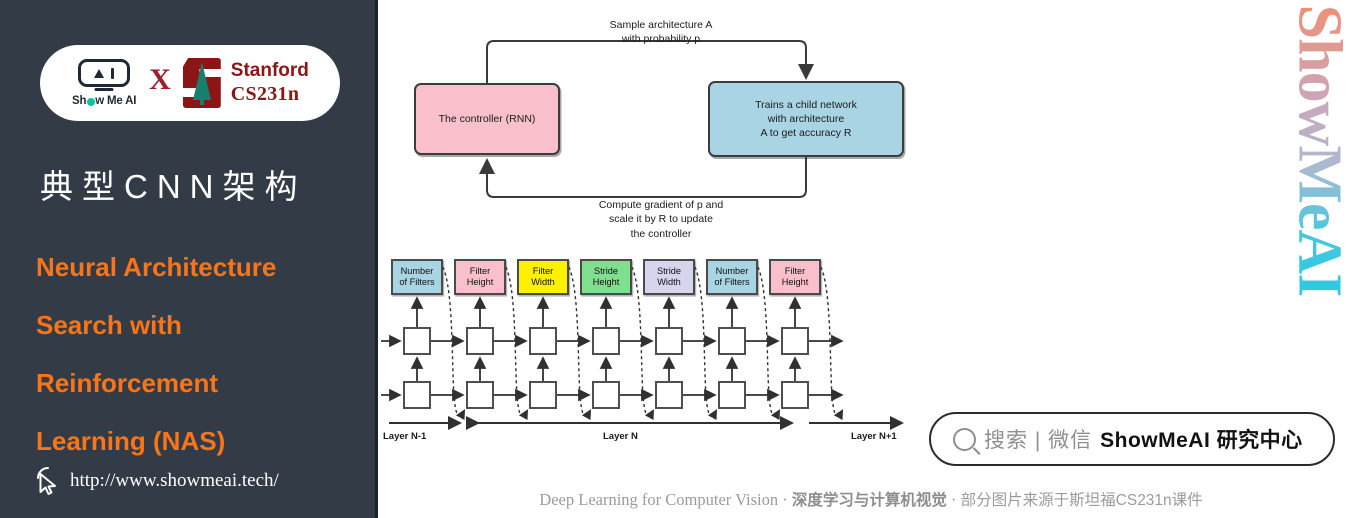 This screenshot has width=1361, height=518. I want to click on subtitle-line-3: Reinforcement, so click(127, 383).